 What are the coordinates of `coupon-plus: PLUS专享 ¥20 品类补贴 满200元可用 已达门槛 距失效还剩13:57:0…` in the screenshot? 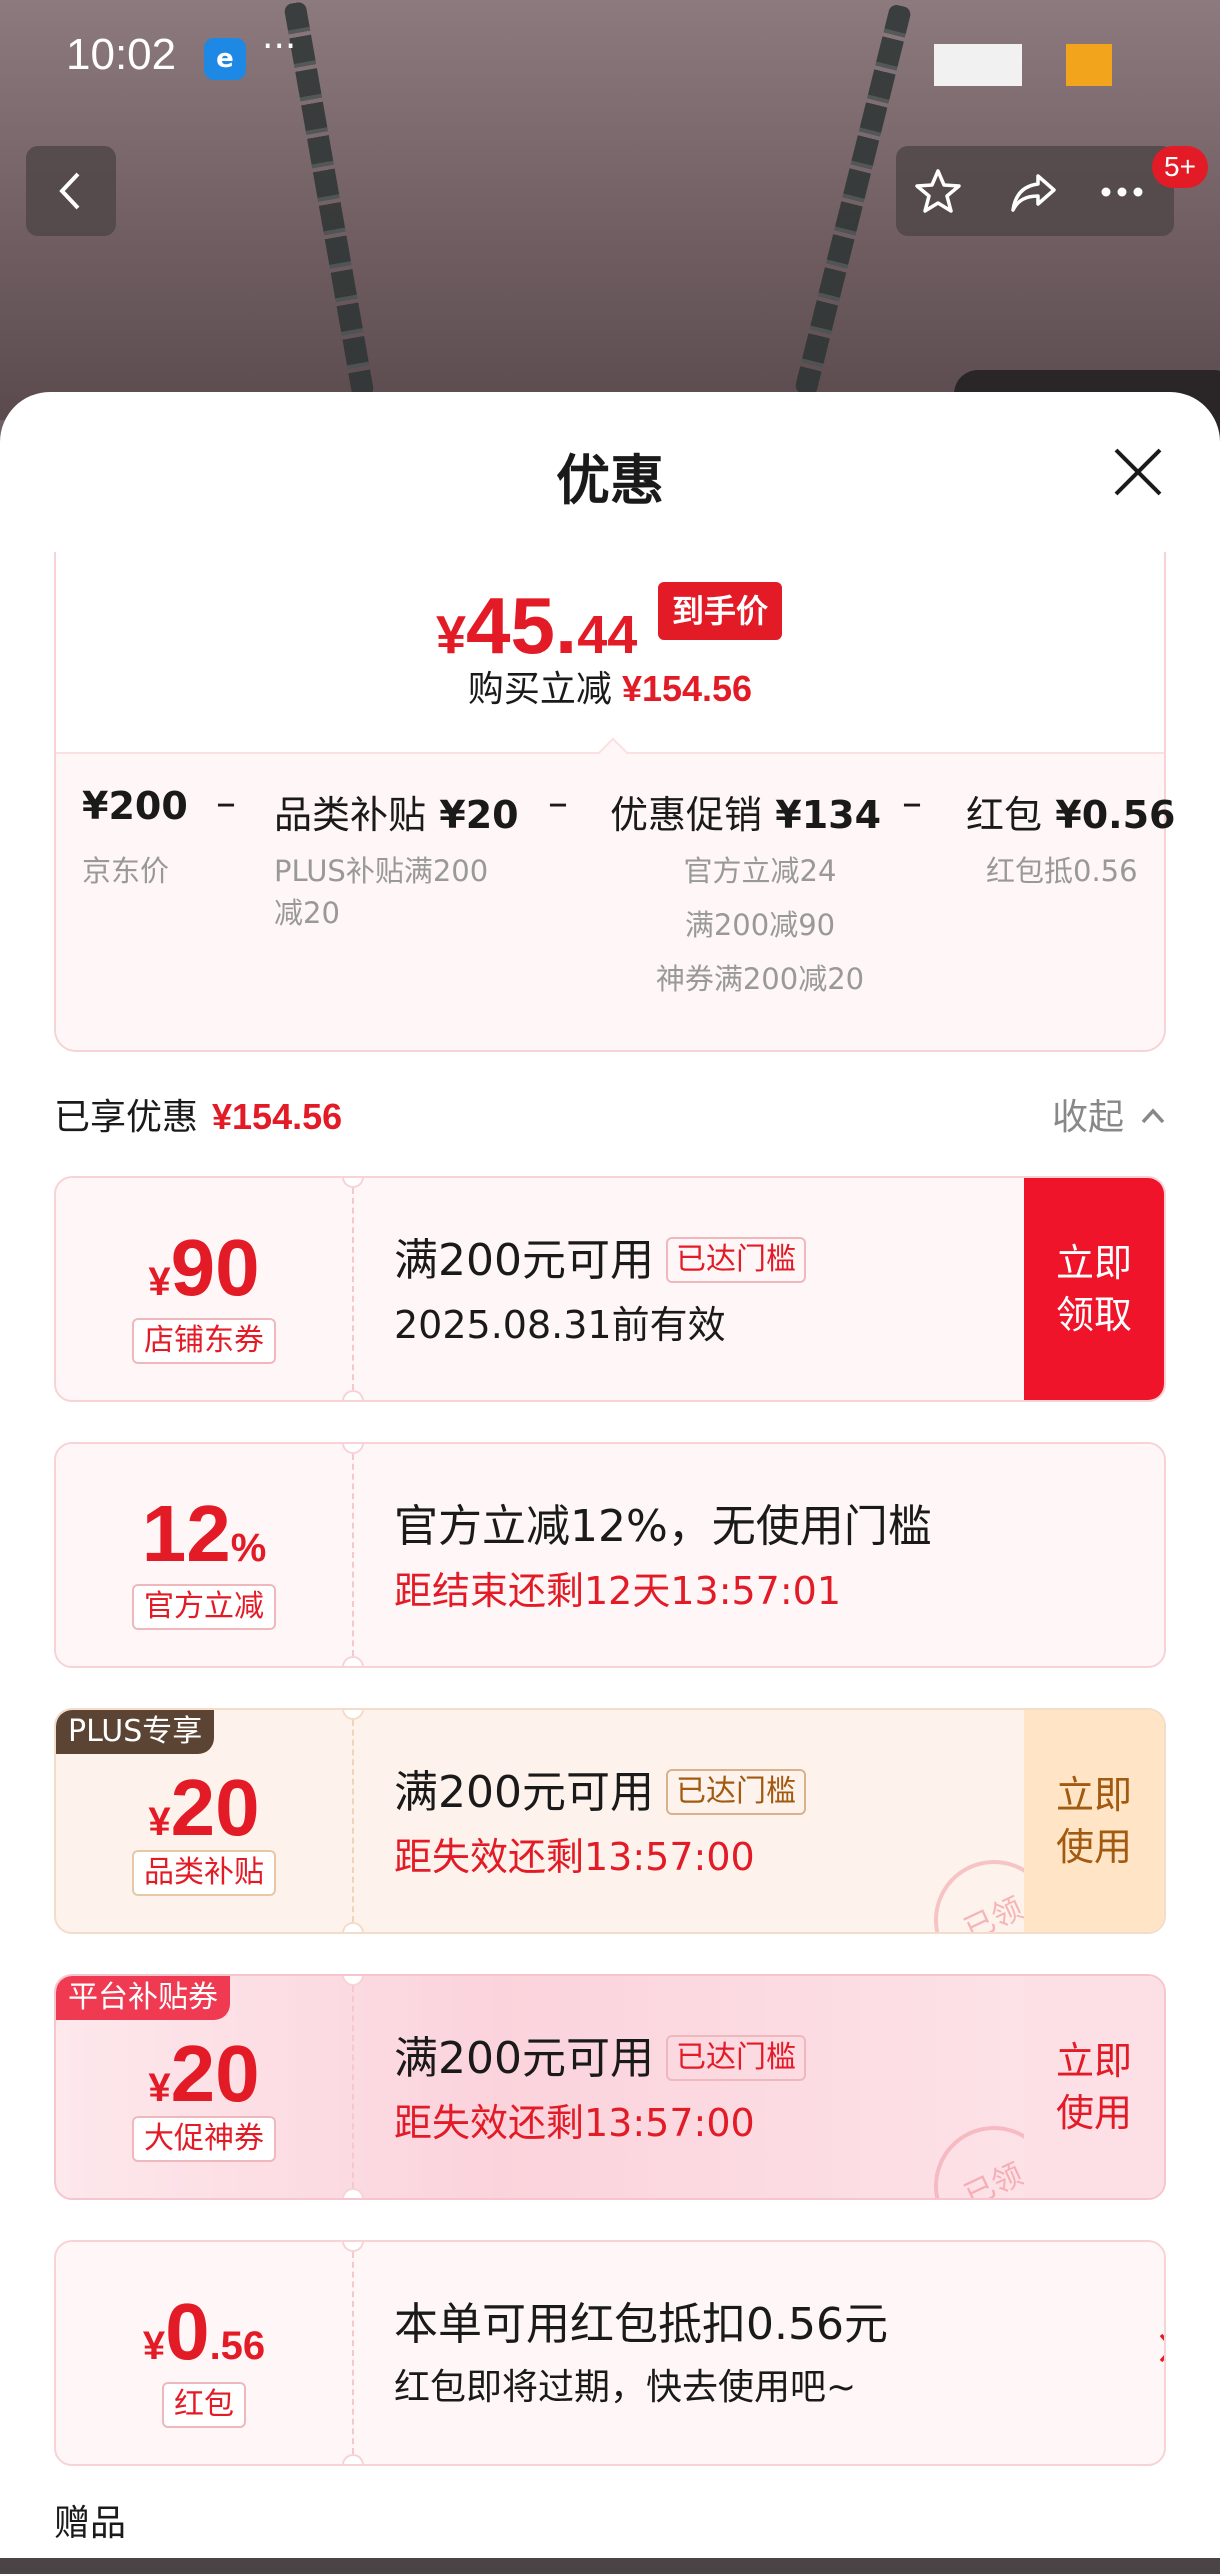 It's located at (610, 1821).